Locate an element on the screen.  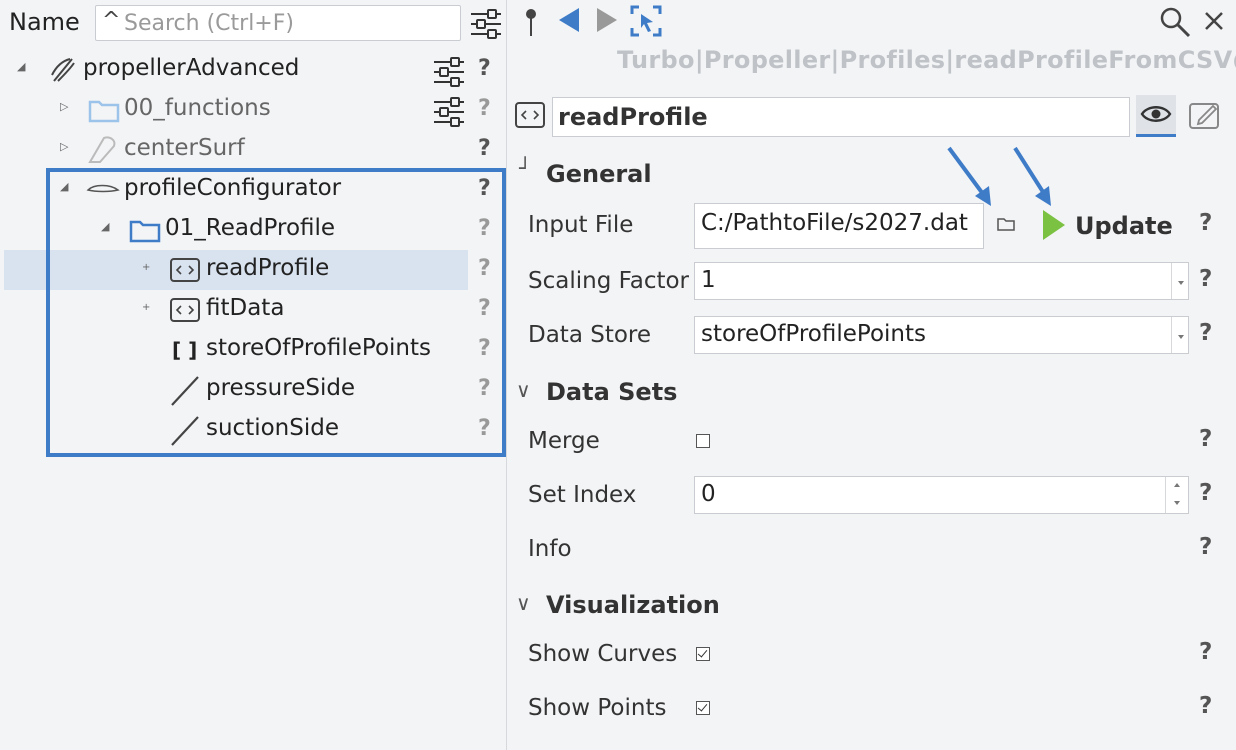
object-name-field: readProfile is located at coordinates (841, 117).